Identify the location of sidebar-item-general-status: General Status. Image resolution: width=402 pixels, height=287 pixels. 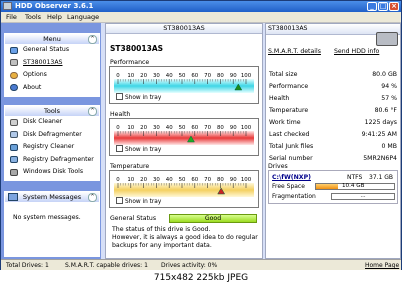
(52, 50).